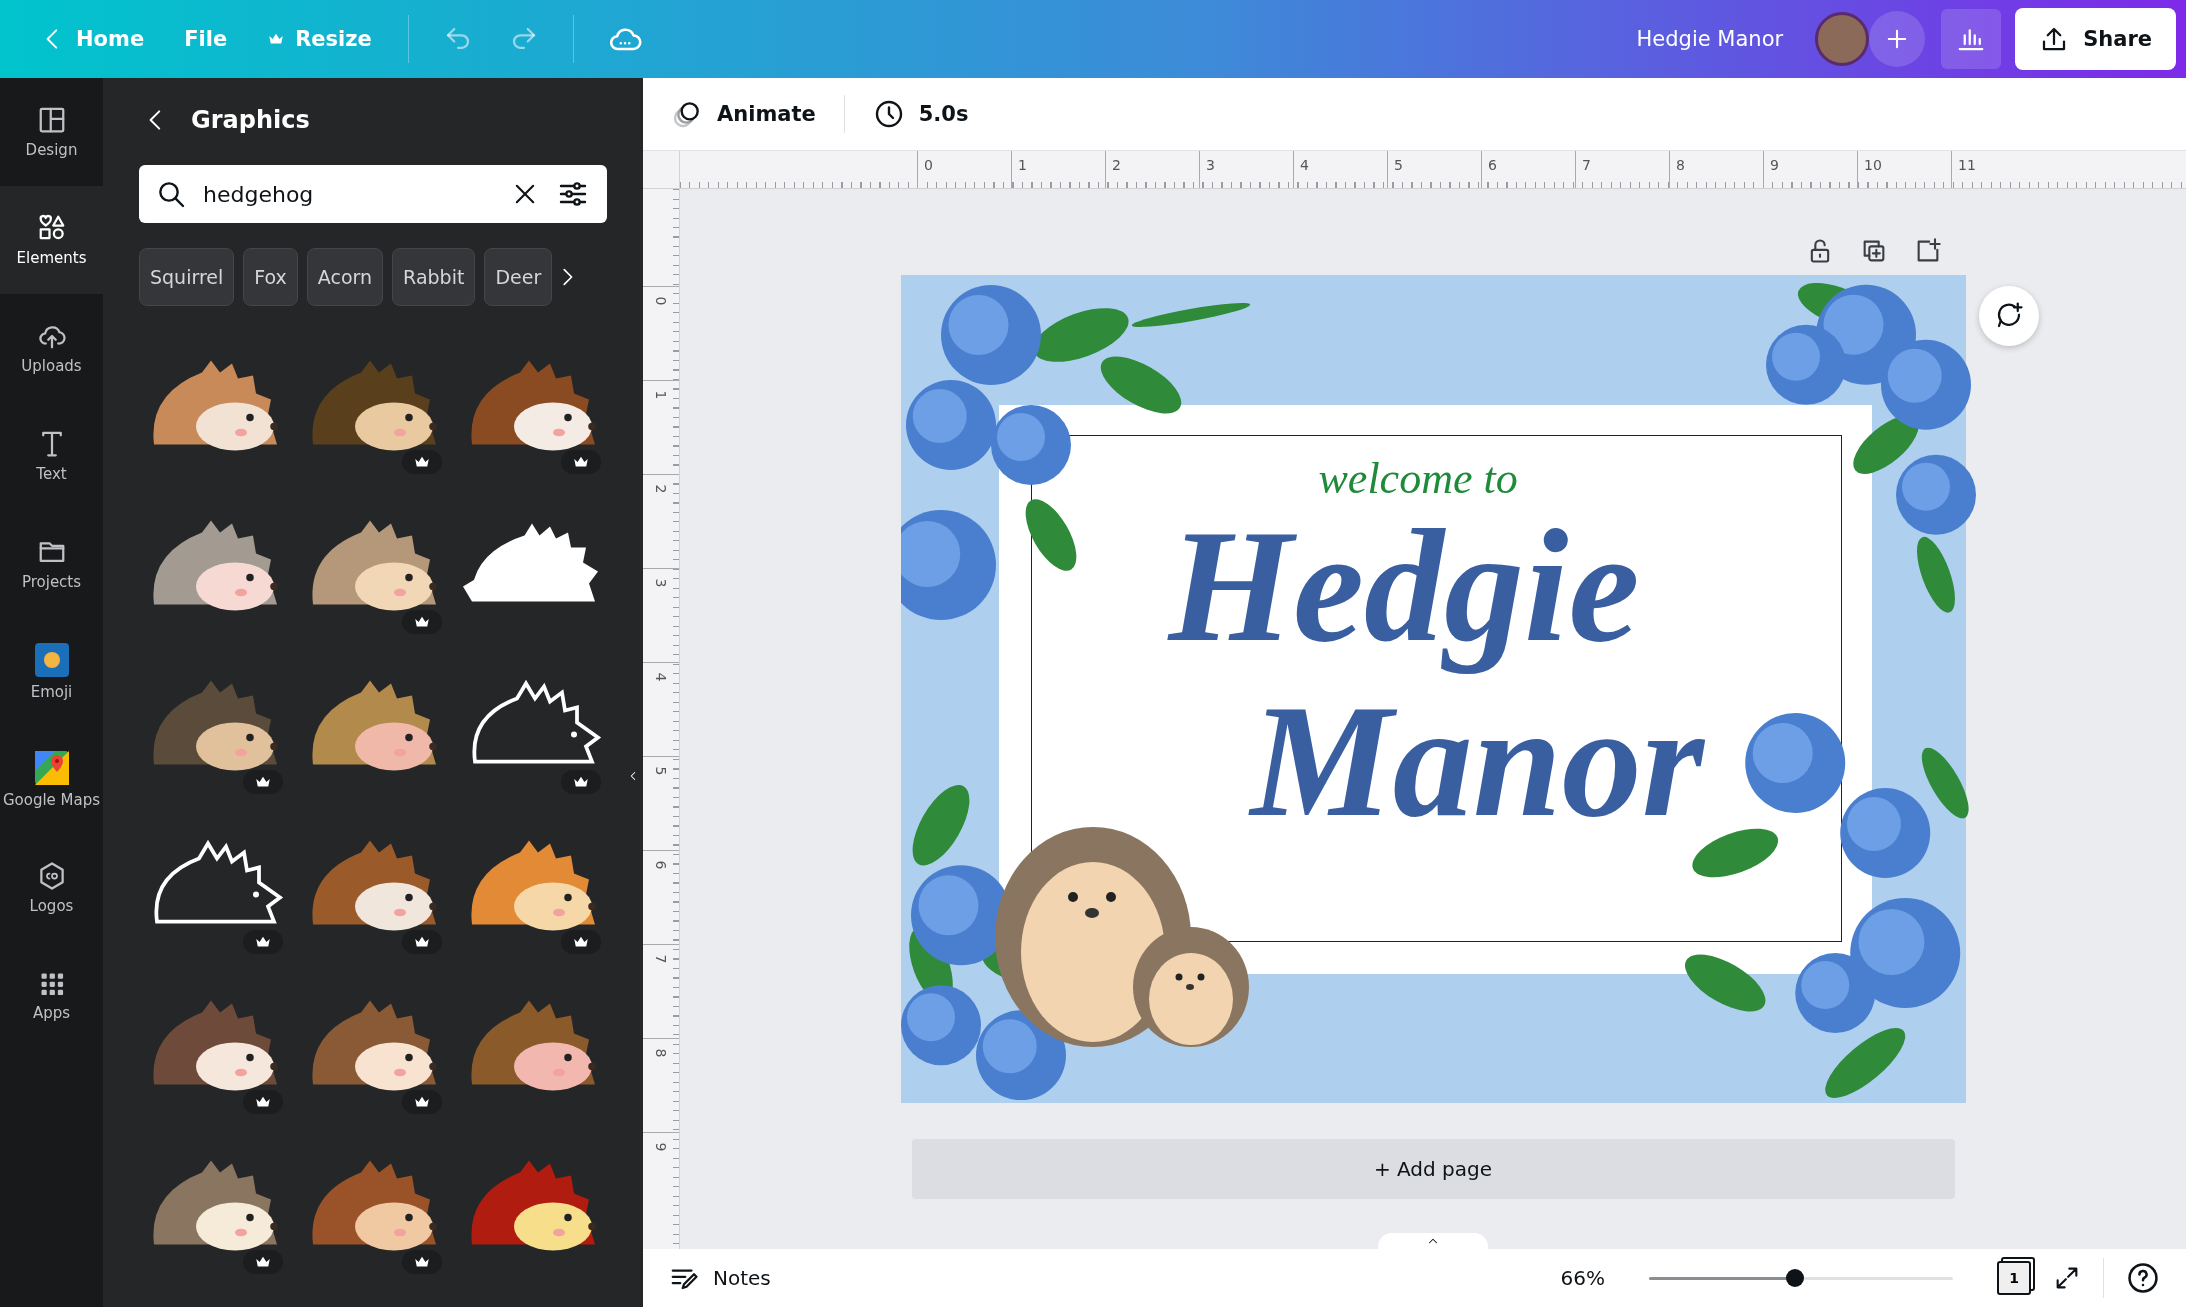 The image size is (2186, 1307). What do you see at coordinates (720, 1278) in the screenshot?
I see `notes-button: Notes` at bounding box center [720, 1278].